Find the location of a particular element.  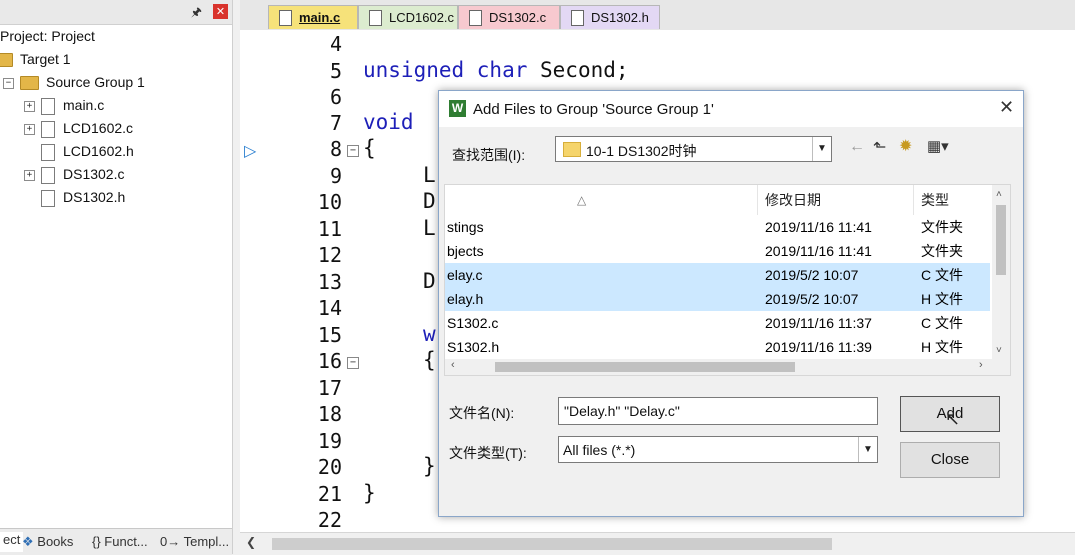

project-panel-header: 🖈︎ ✕ is located at coordinates (116, 12).